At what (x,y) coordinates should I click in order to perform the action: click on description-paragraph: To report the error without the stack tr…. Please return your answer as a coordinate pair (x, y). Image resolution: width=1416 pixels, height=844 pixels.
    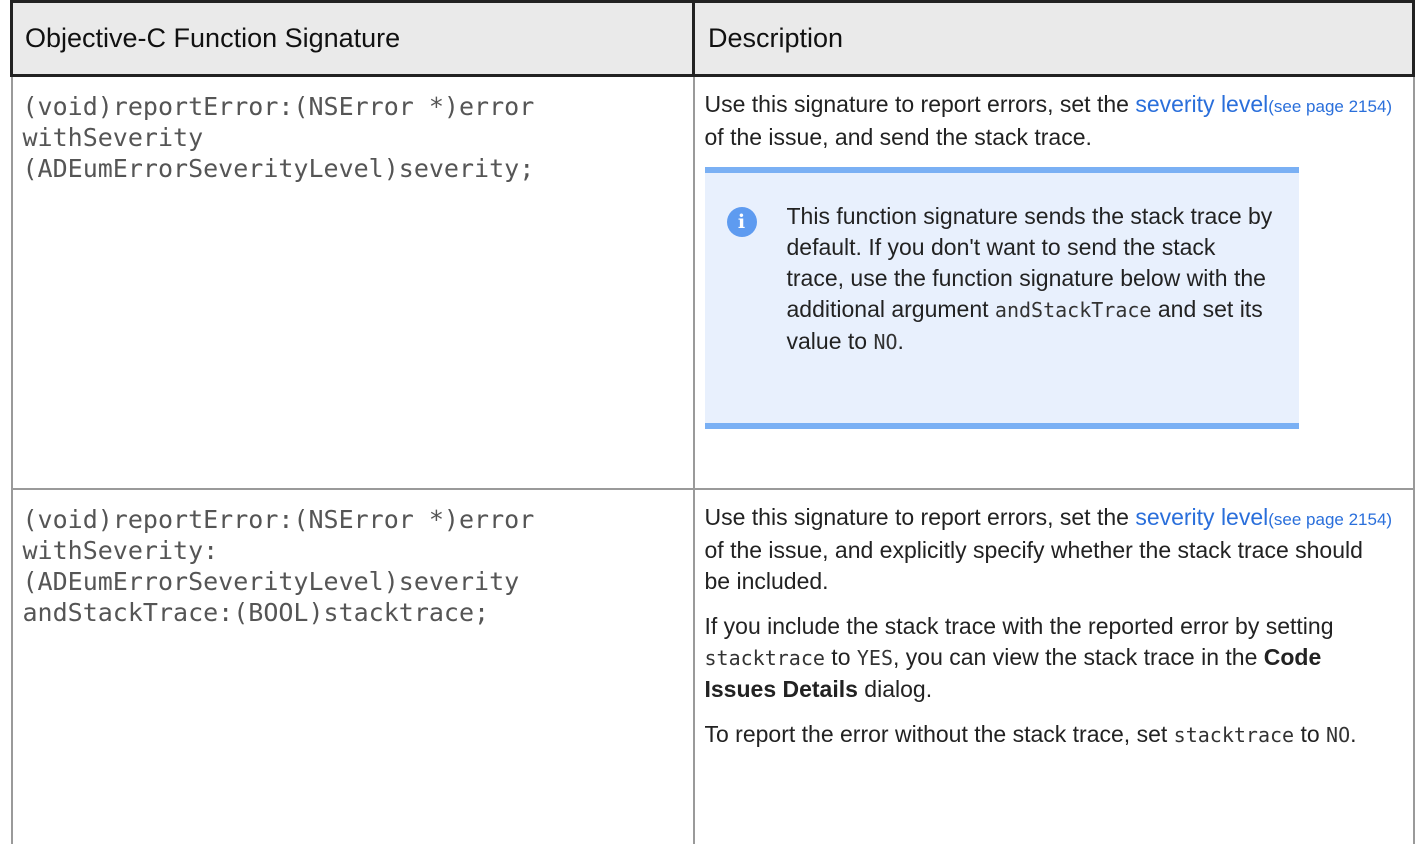
    Looking at the image, I should click on (1049, 735).